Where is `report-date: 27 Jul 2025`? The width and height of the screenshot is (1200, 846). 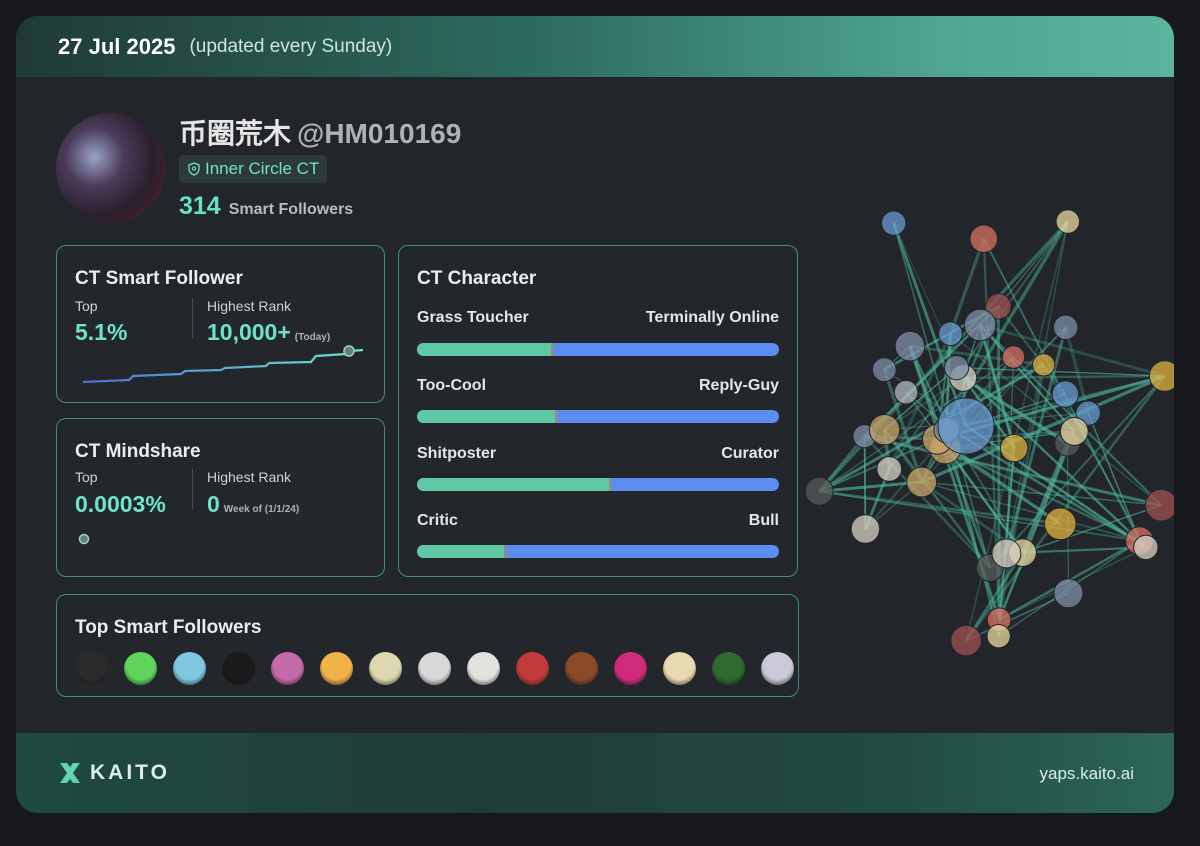
report-date: 27 Jul 2025 is located at coordinates (117, 46).